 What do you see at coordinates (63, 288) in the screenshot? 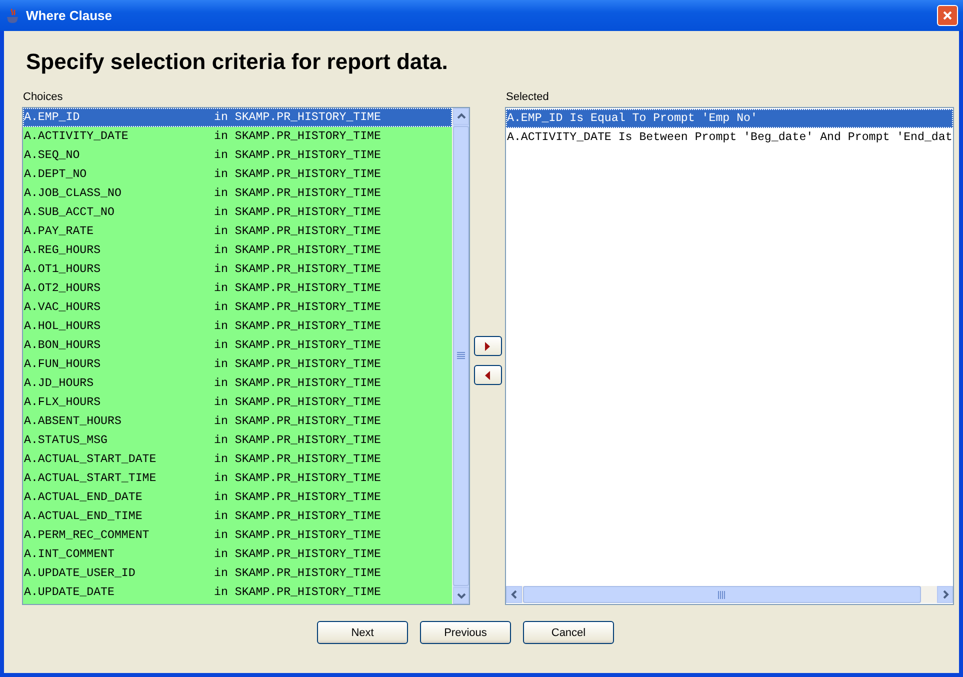
I see `field-name: A.OT2_HOURS` at bounding box center [63, 288].